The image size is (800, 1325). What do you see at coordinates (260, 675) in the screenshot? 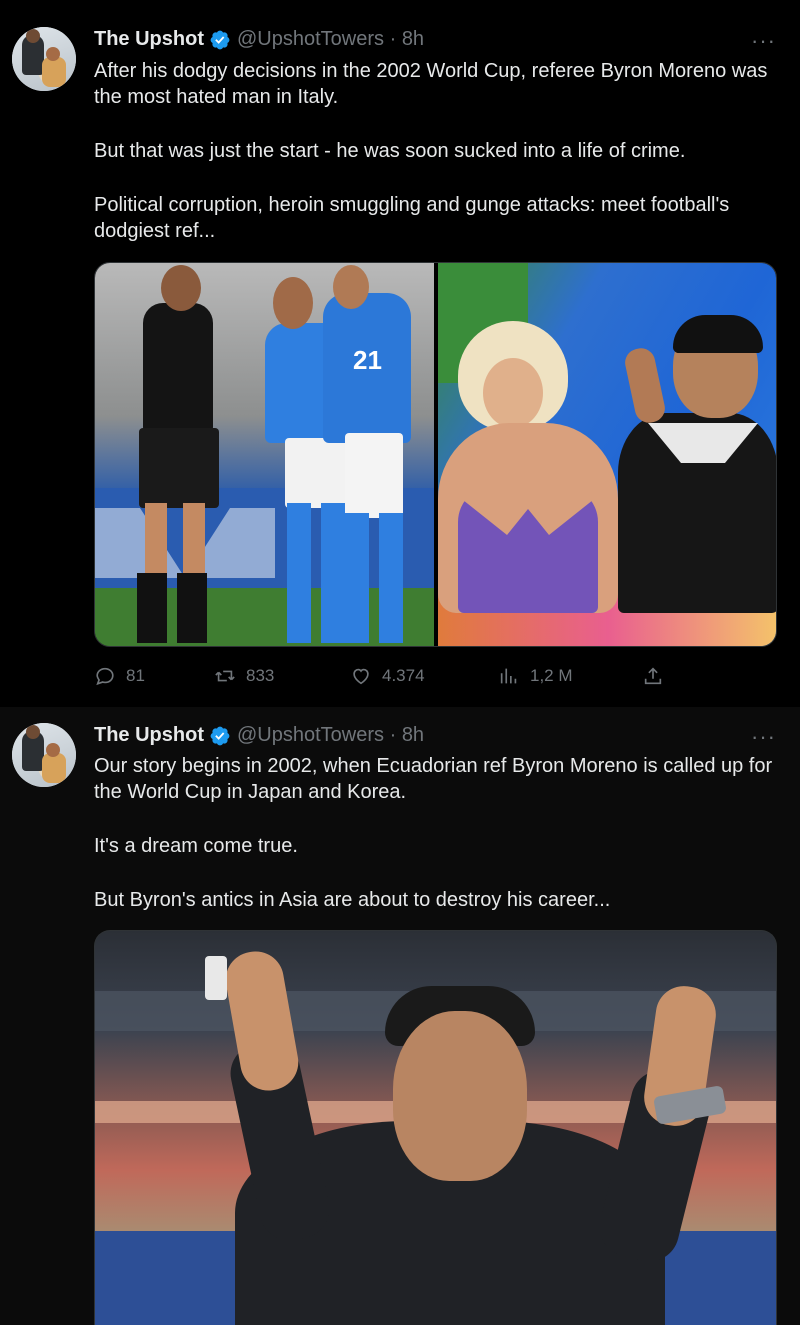
I see `repost-count: 833` at bounding box center [260, 675].